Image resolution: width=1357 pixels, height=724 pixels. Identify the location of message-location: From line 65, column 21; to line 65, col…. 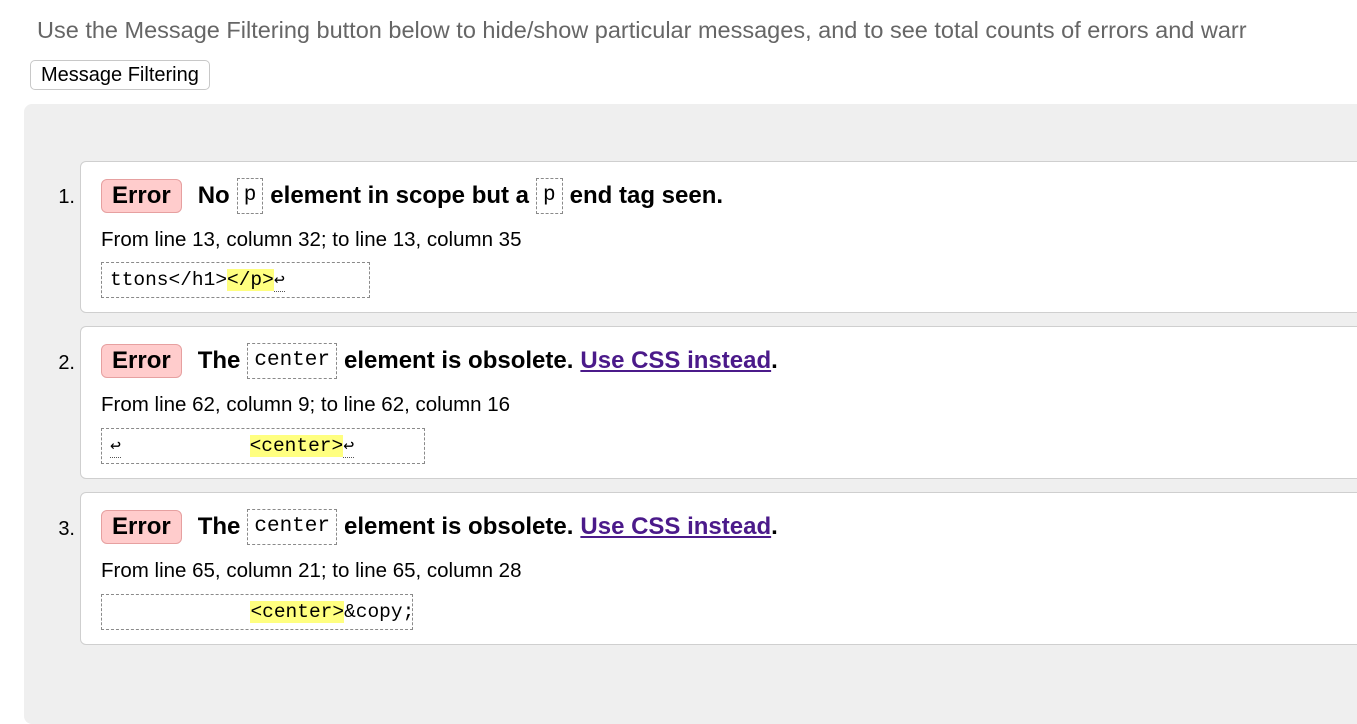
(311, 570).